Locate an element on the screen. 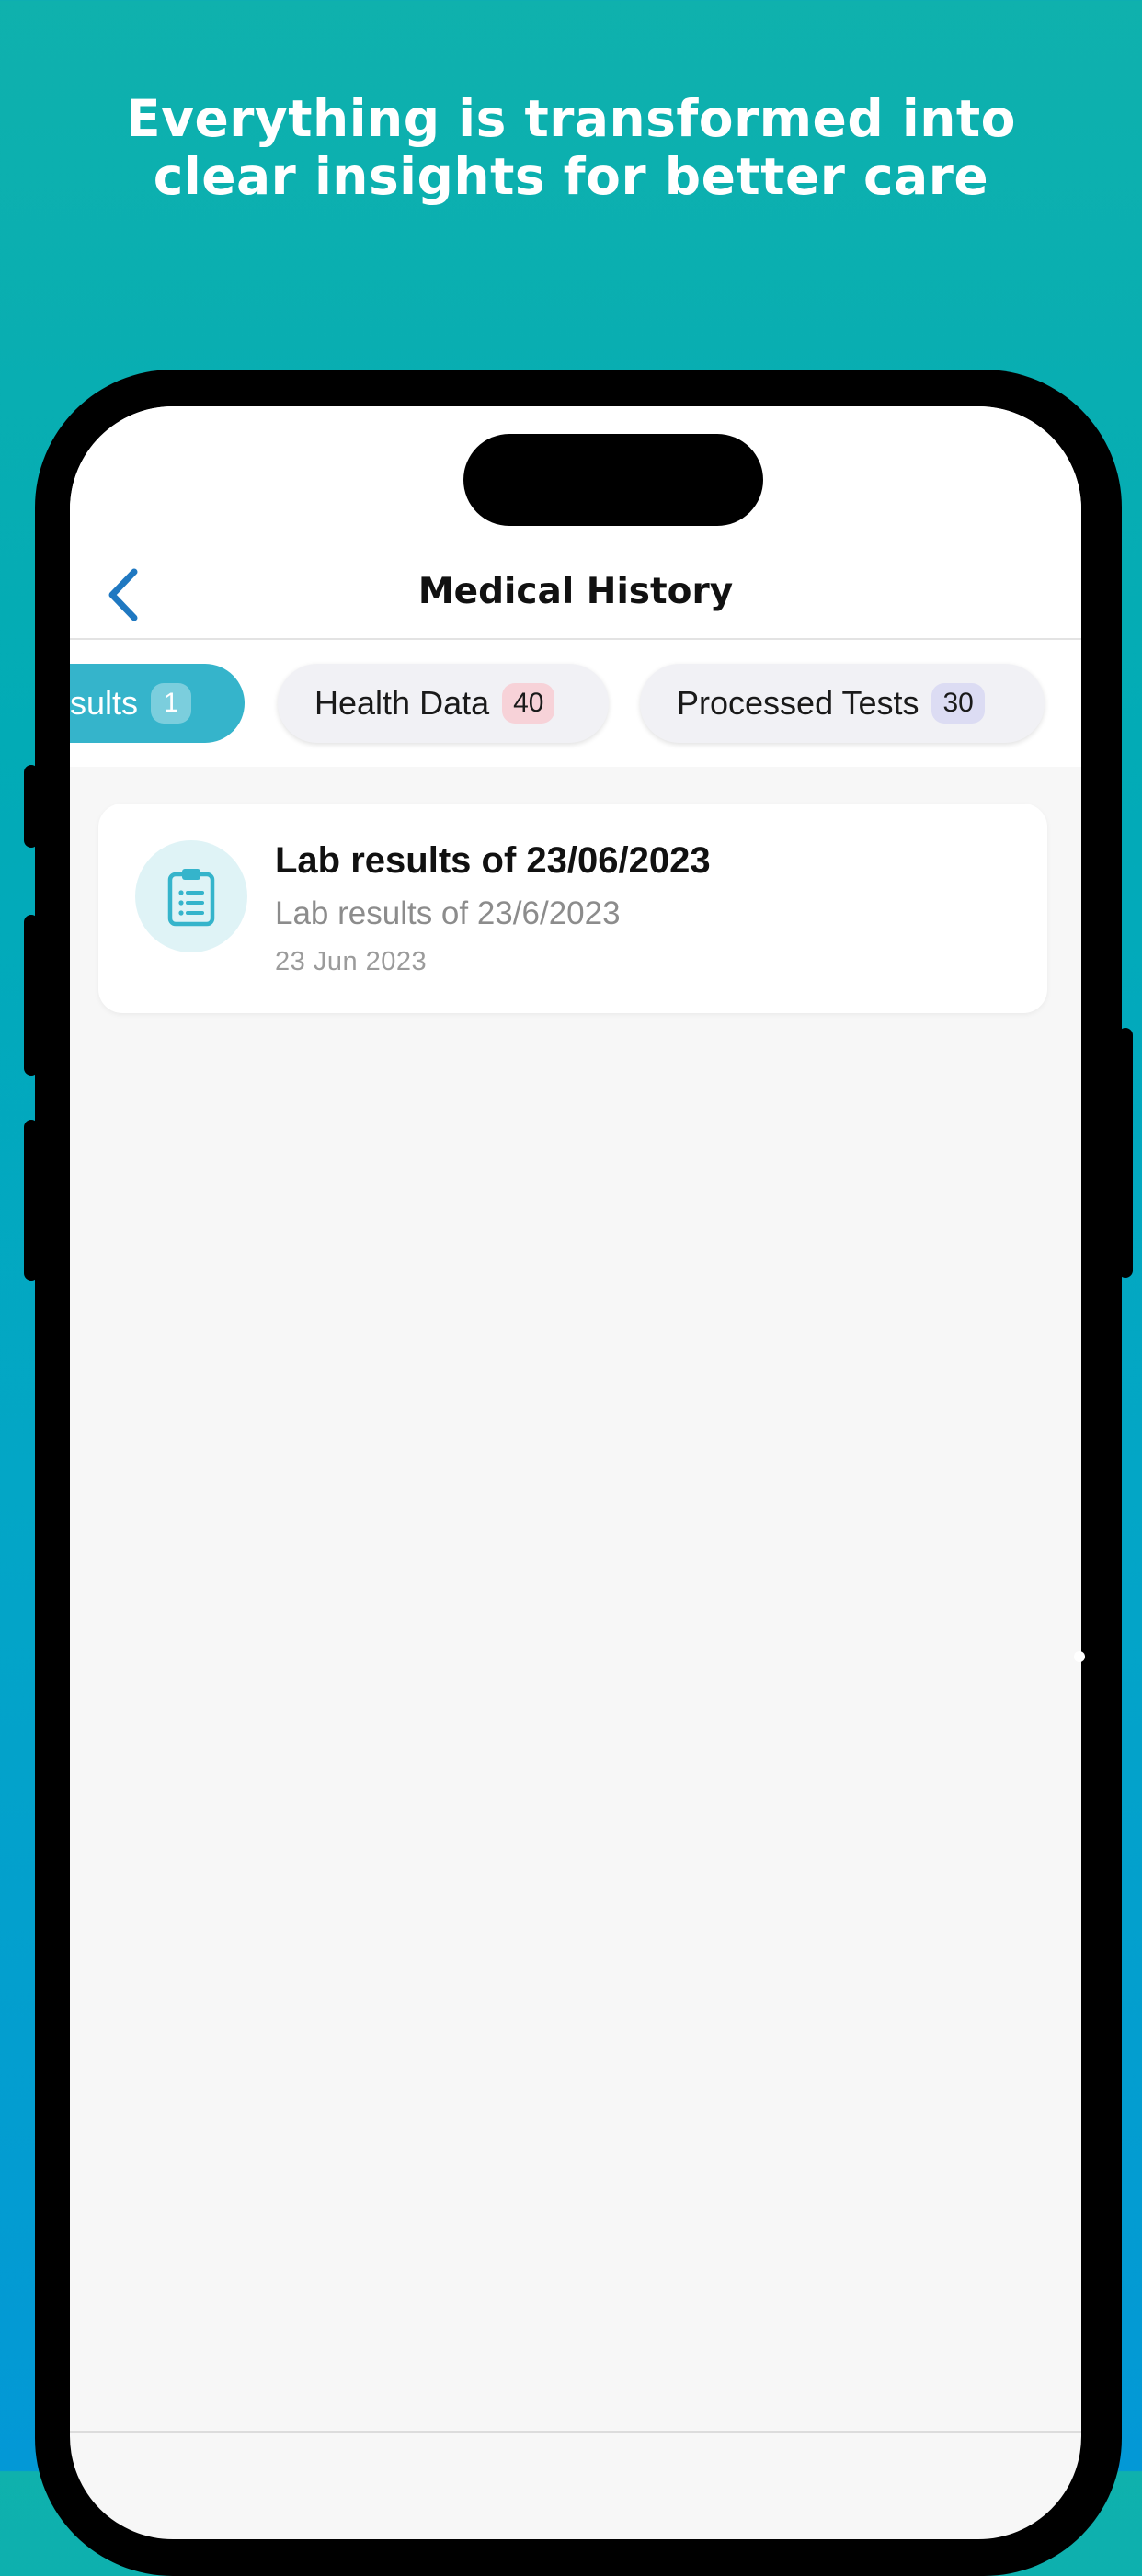 This screenshot has width=1142, height=2576. headline-line-2: clear insights for better care is located at coordinates (571, 176).